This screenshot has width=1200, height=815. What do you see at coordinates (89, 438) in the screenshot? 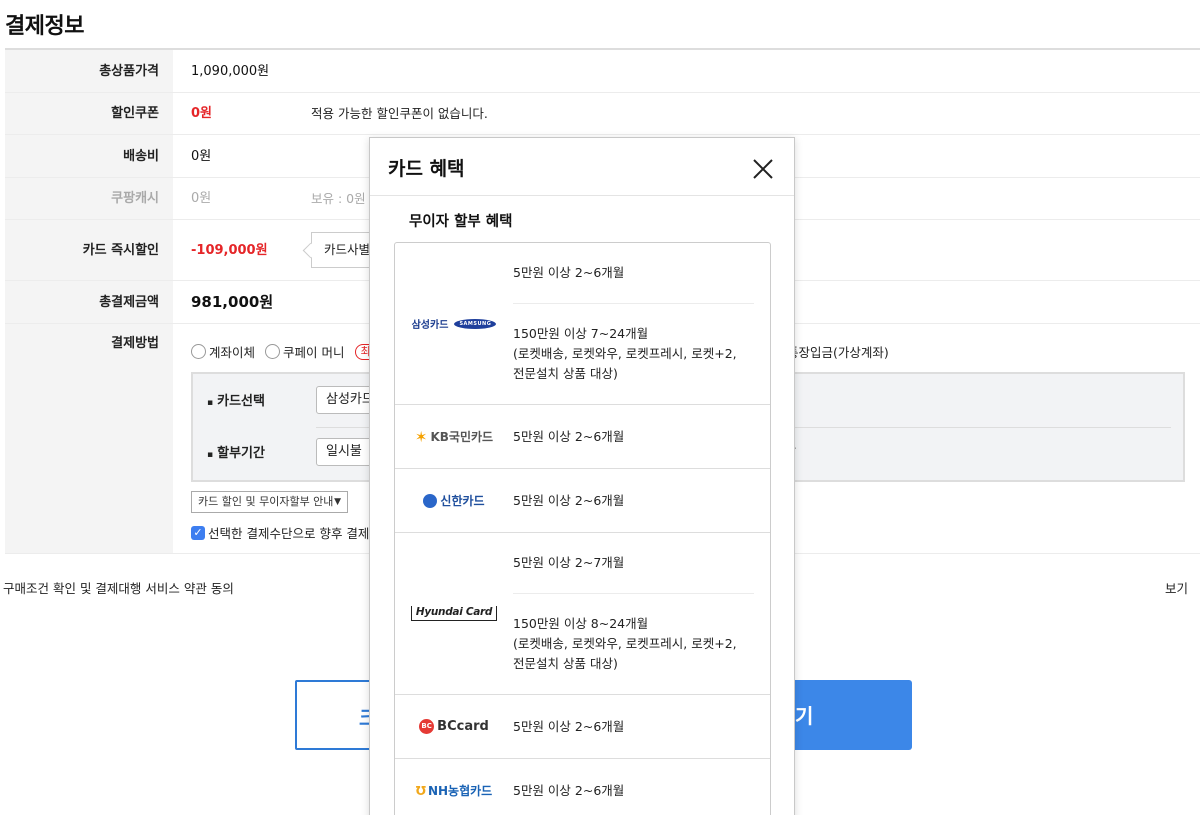
I see `payment-method-label: 결제방법` at bounding box center [89, 438].